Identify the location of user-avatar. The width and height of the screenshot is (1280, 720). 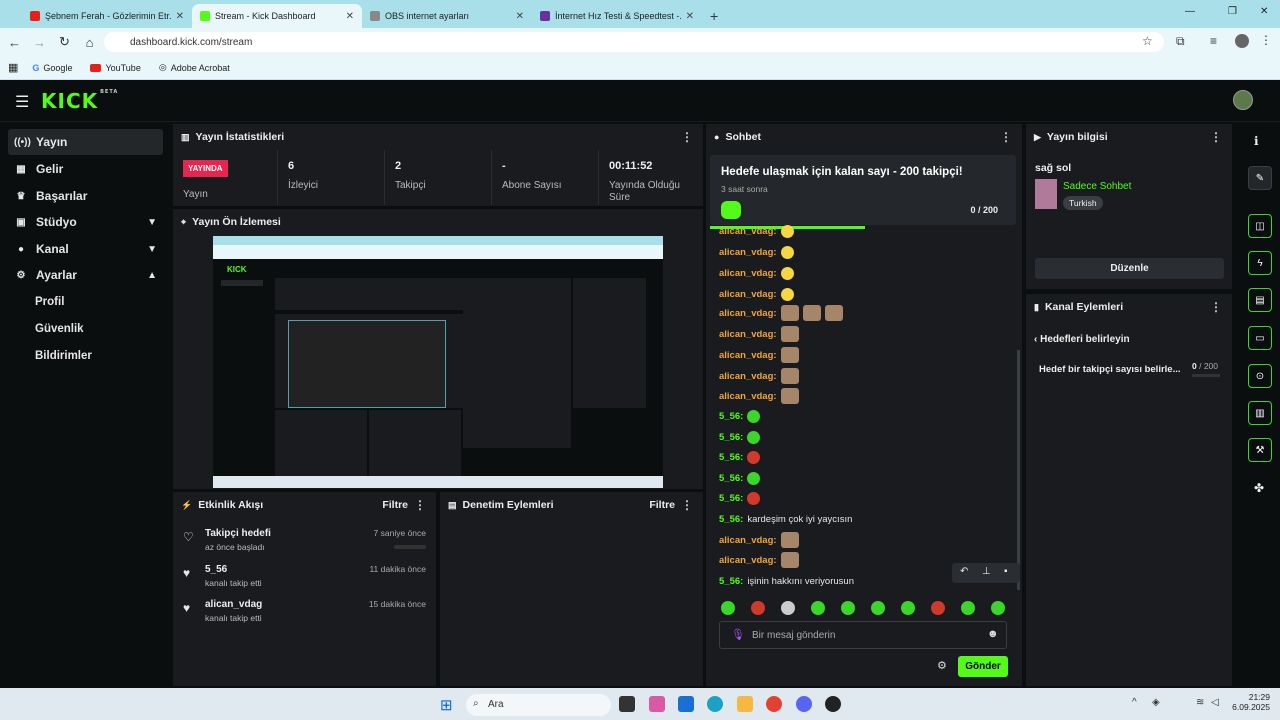
(1243, 100).